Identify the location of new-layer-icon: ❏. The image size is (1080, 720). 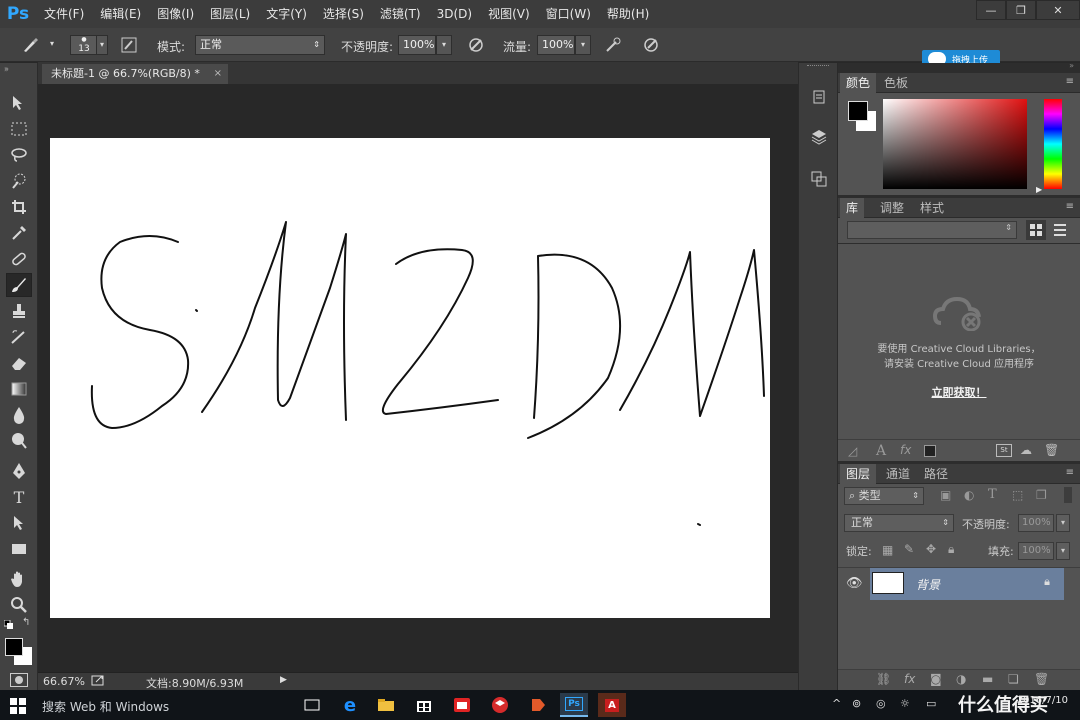
(1013, 679).